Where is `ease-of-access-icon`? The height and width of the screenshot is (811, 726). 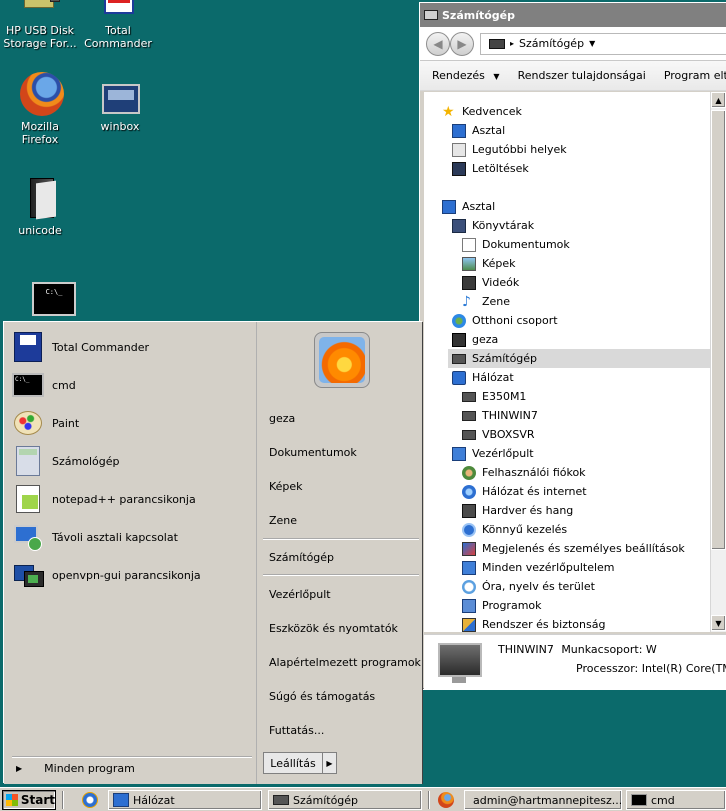 ease-of-access-icon is located at coordinates (469, 529).